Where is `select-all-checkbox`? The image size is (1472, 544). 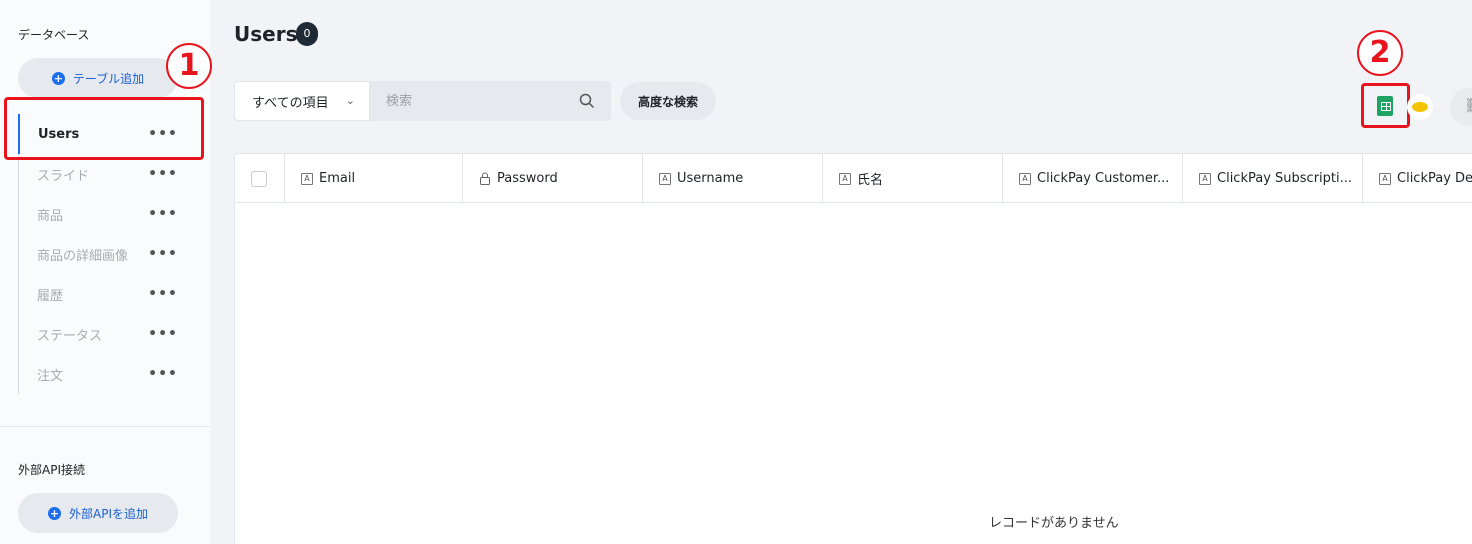 select-all-checkbox is located at coordinates (259, 178).